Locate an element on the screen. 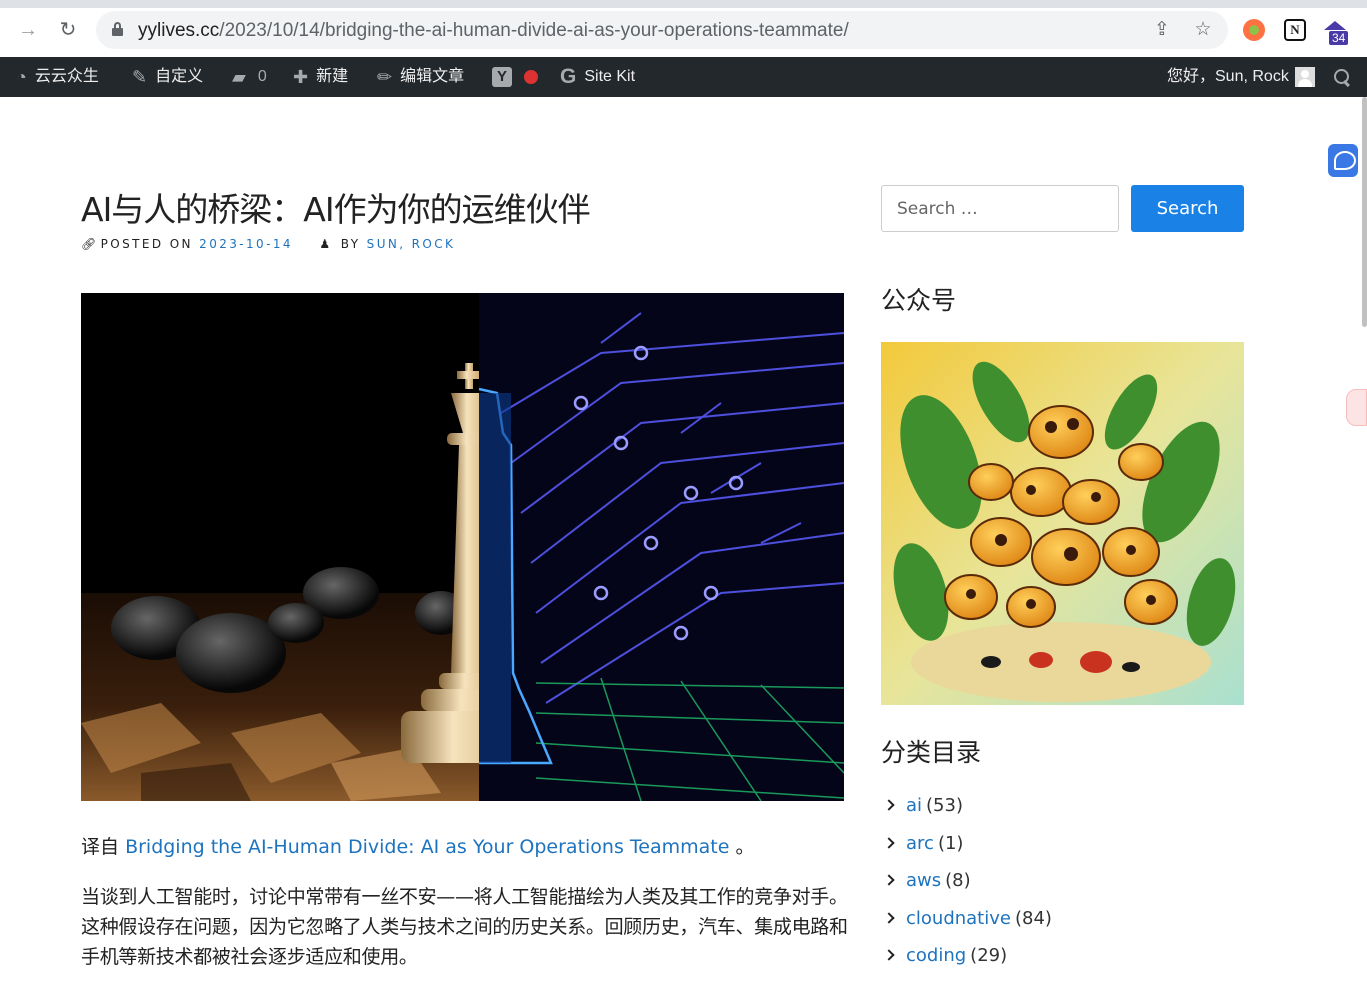 The height and width of the screenshot is (986, 1367). comments-count: 0 is located at coordinates (262, 76).